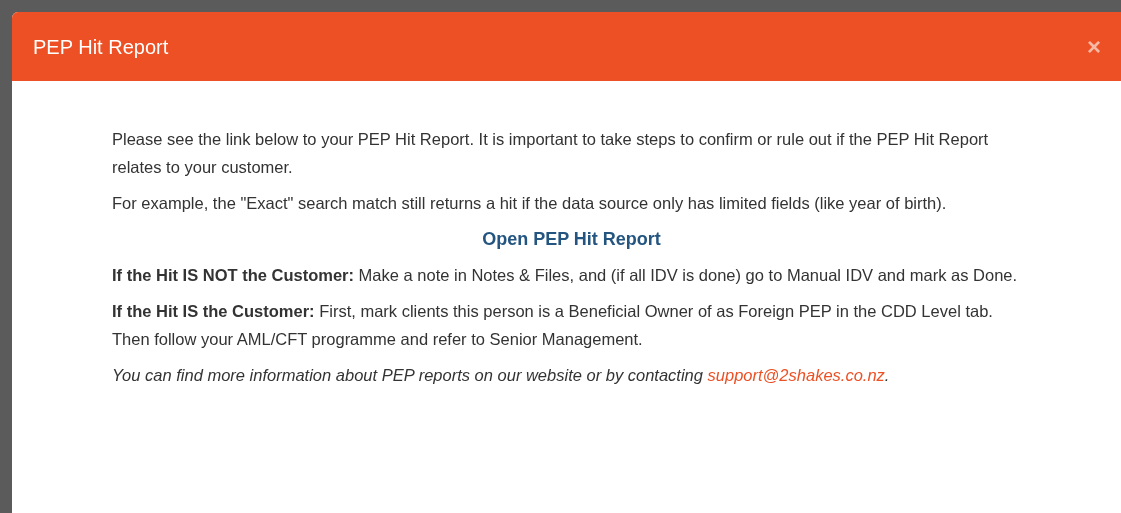  Describe the element at coordinates (551, 153) in the screenshot. I see `paragraph: Please see the link below to your PEP Hit Report. It is important to take steps to confirm or rule out if the PEP Hit Report relates to your customer.` at that location.